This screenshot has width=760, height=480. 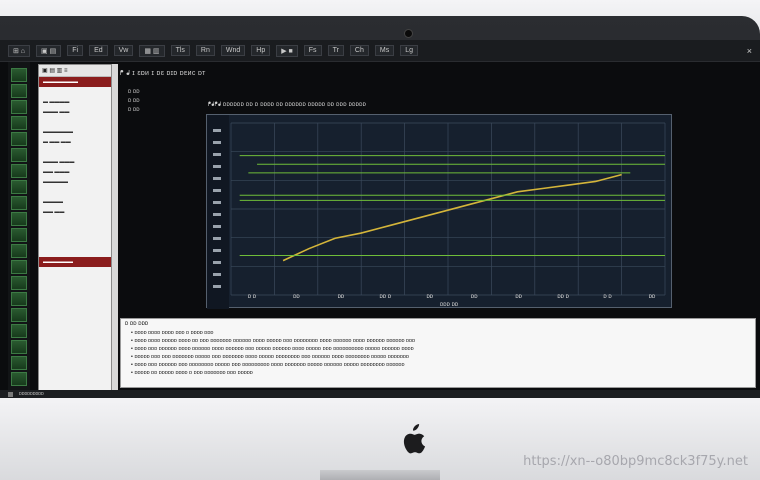 I want to click on toolbar-button: Hp, so click(x=261, y=50).